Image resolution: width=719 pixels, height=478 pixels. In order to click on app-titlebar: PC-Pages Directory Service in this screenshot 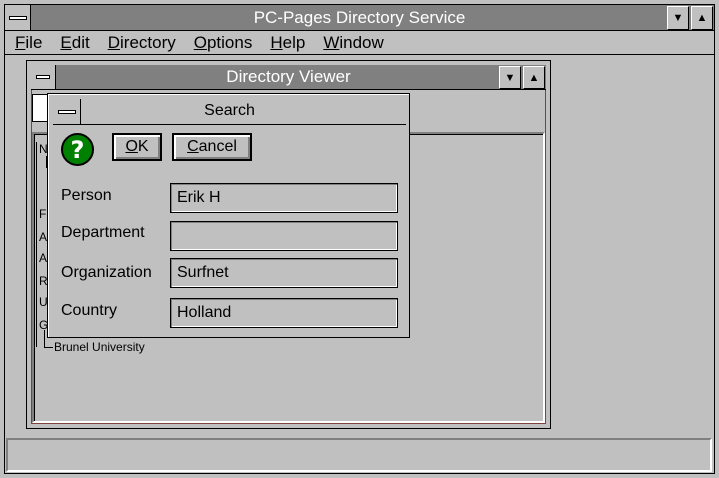, I will do `click(359, 18)`.